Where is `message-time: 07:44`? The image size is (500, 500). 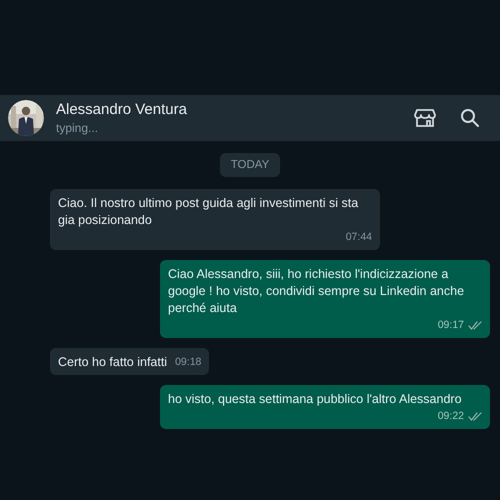
message-time: 07:44 is located at coordinates (359, 237).